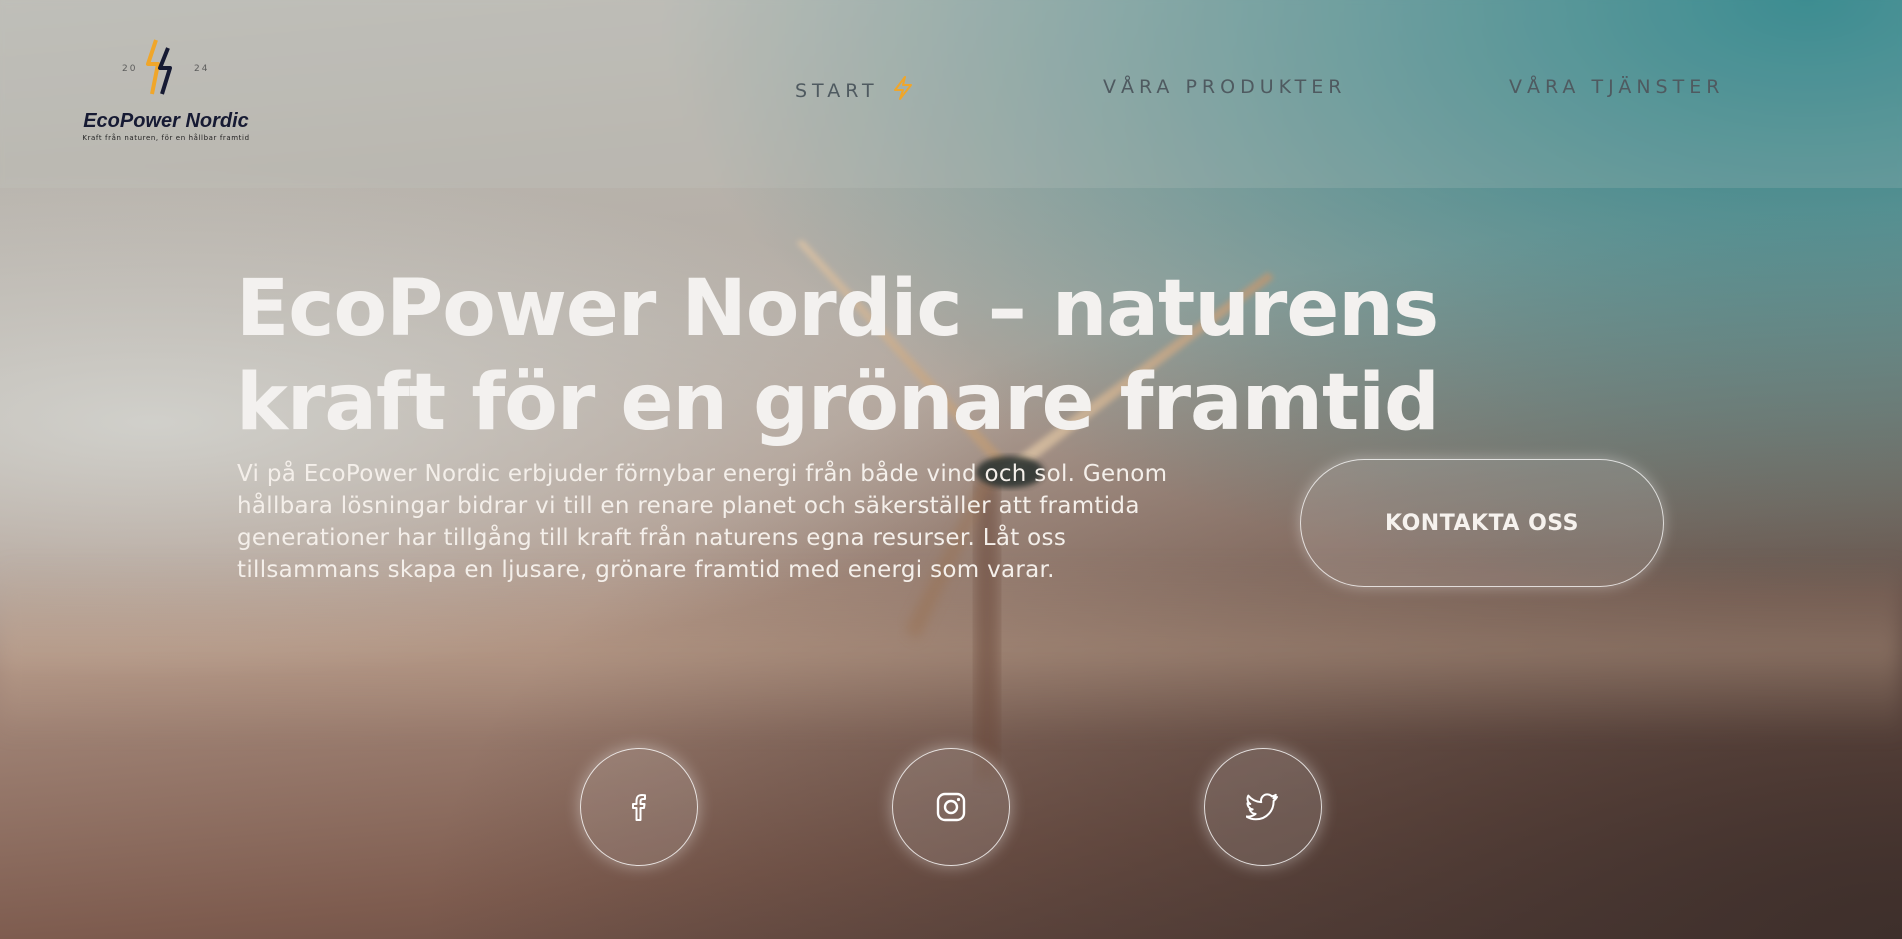 The height and width of the screenshot is (939, 1902). I want to click on facebook-icon, so click(639, 807).